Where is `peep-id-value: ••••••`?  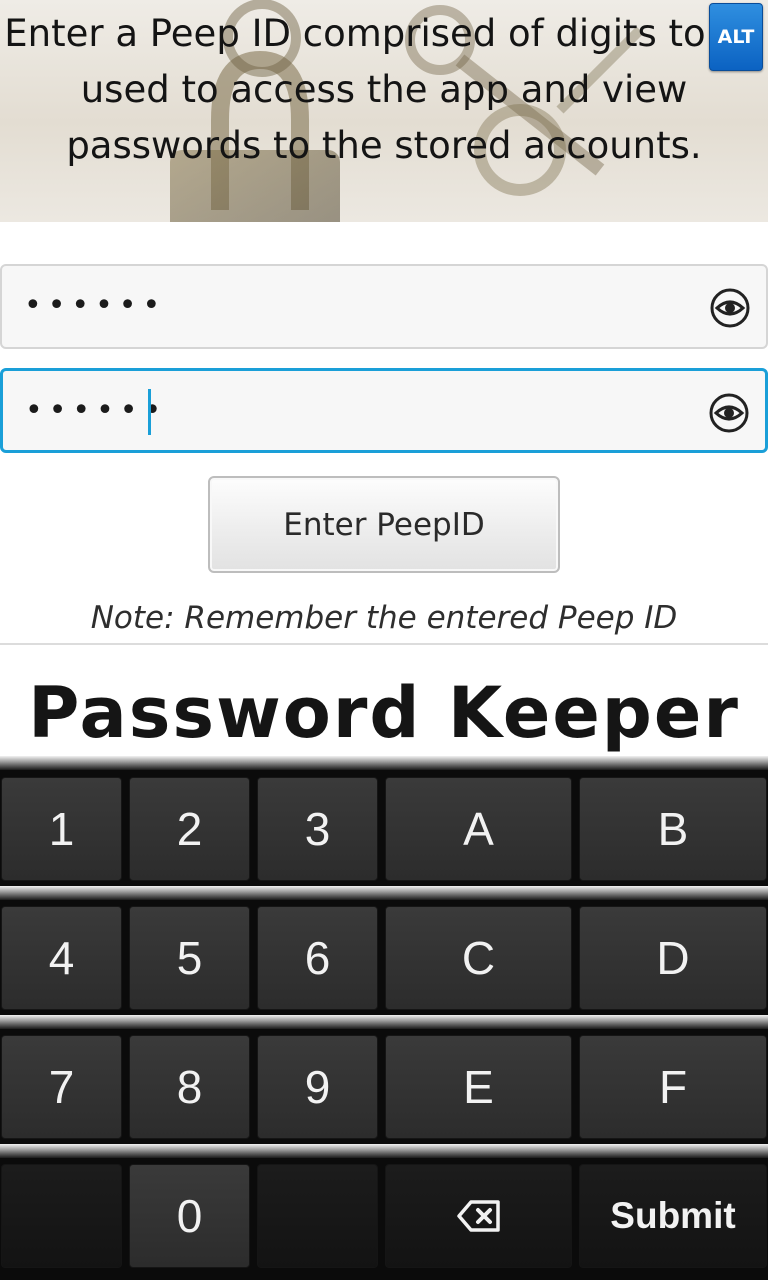 peep-id-value: •••••• is located at coordinates (95, 305).